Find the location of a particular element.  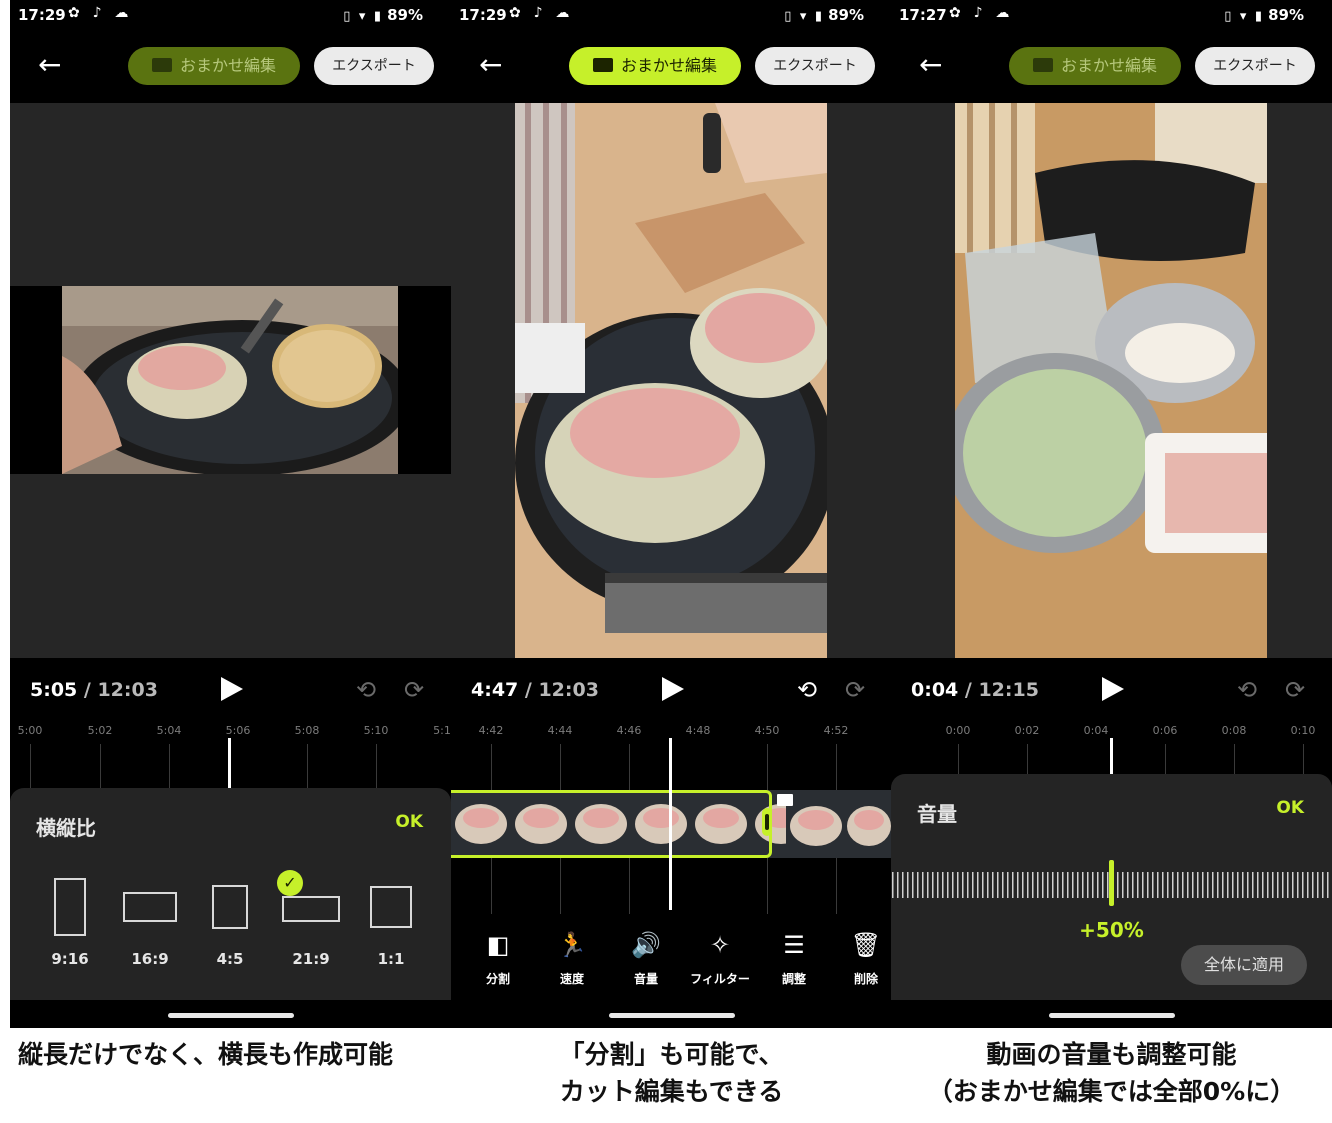

sheet-title: 音量 is located at coordinates (937, 814).